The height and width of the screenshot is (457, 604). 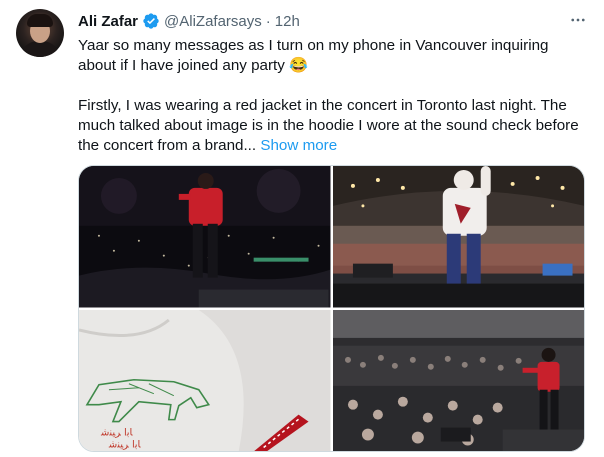 I want to click on arena-crowd-image, so click(x=458, y=380).